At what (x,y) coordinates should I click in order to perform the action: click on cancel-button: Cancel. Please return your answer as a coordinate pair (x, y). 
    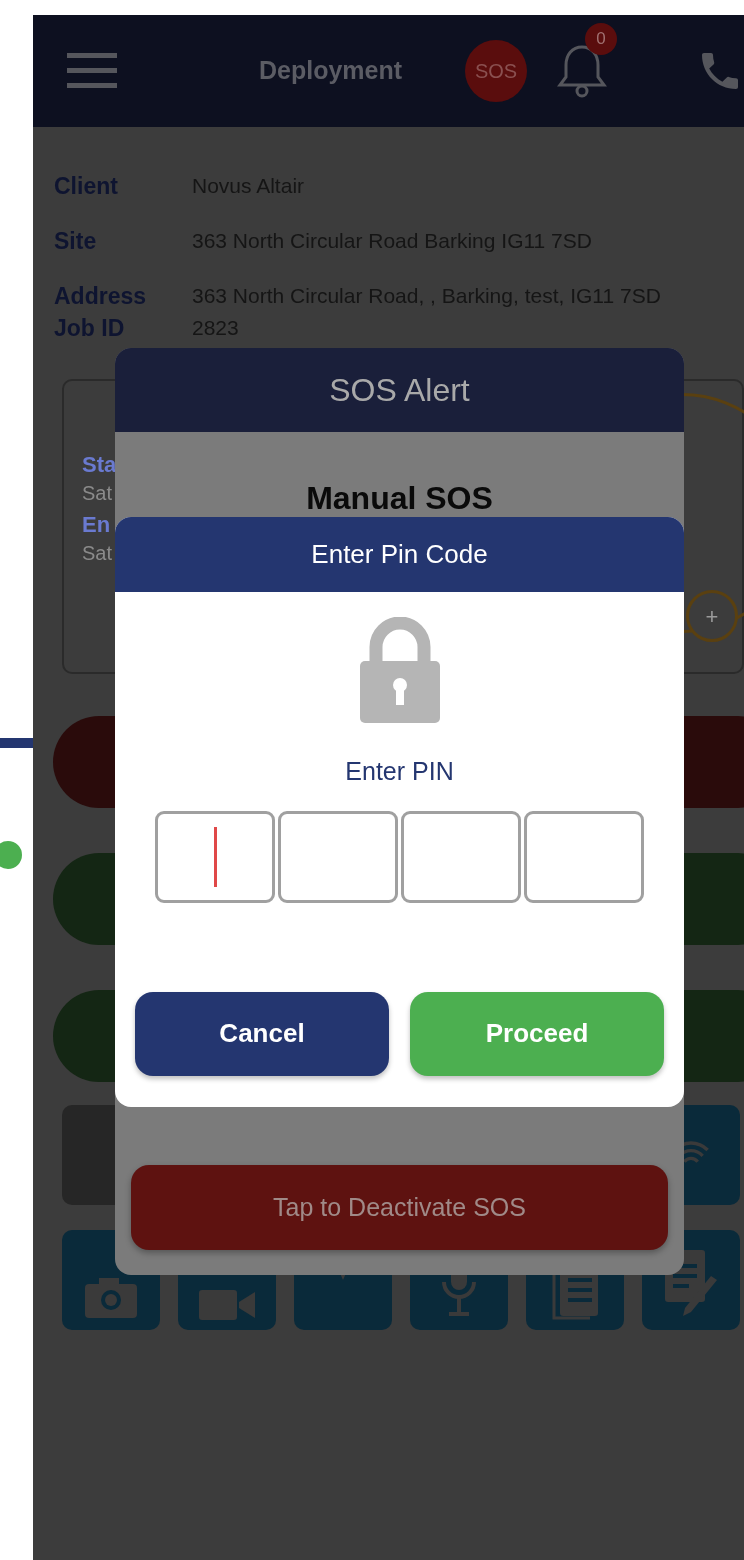
    Looking at the image, I should click on (262, 1033).